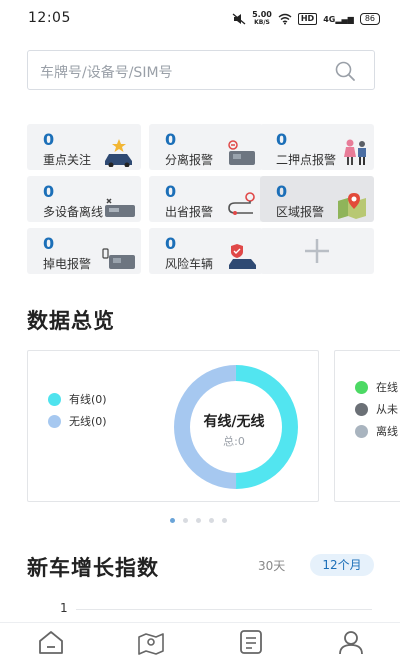  I want to click on legend-online: 在线, so click(376, 387).